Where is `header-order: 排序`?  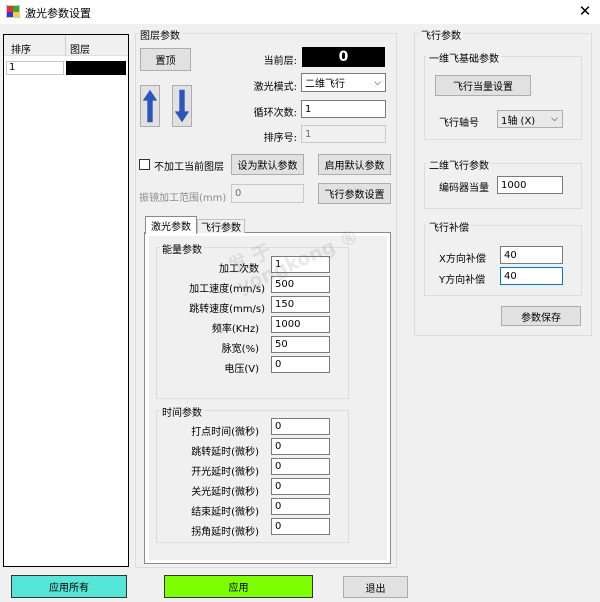
header-order: 排序 is located at coordinates (21, 48).